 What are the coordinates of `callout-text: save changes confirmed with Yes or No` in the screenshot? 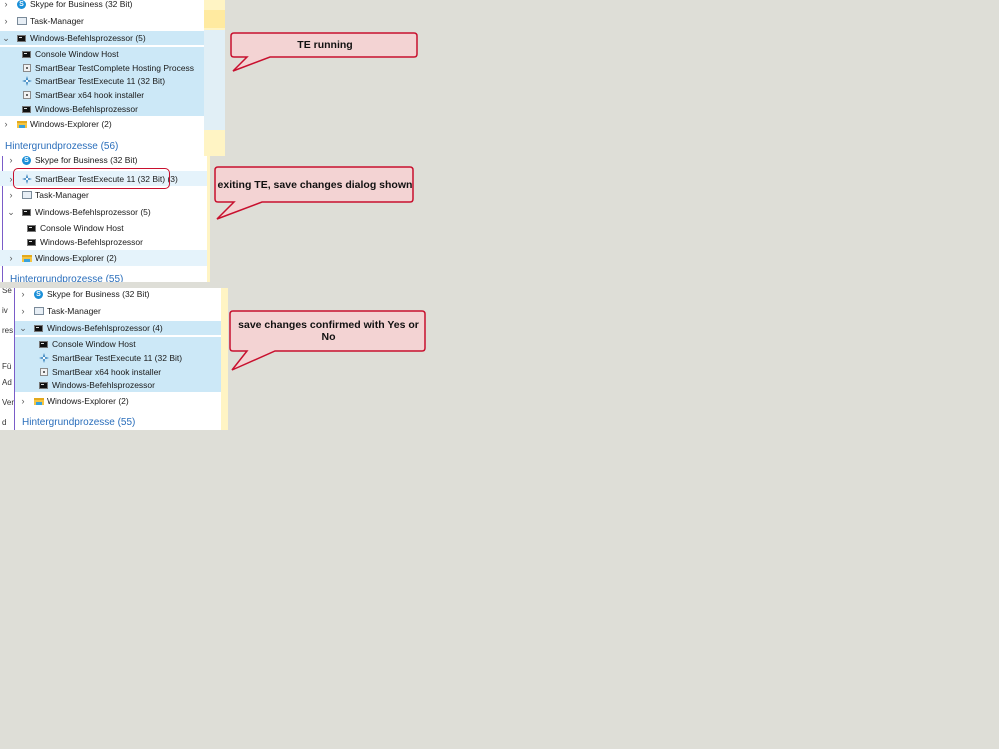 It's located at (328, 331).